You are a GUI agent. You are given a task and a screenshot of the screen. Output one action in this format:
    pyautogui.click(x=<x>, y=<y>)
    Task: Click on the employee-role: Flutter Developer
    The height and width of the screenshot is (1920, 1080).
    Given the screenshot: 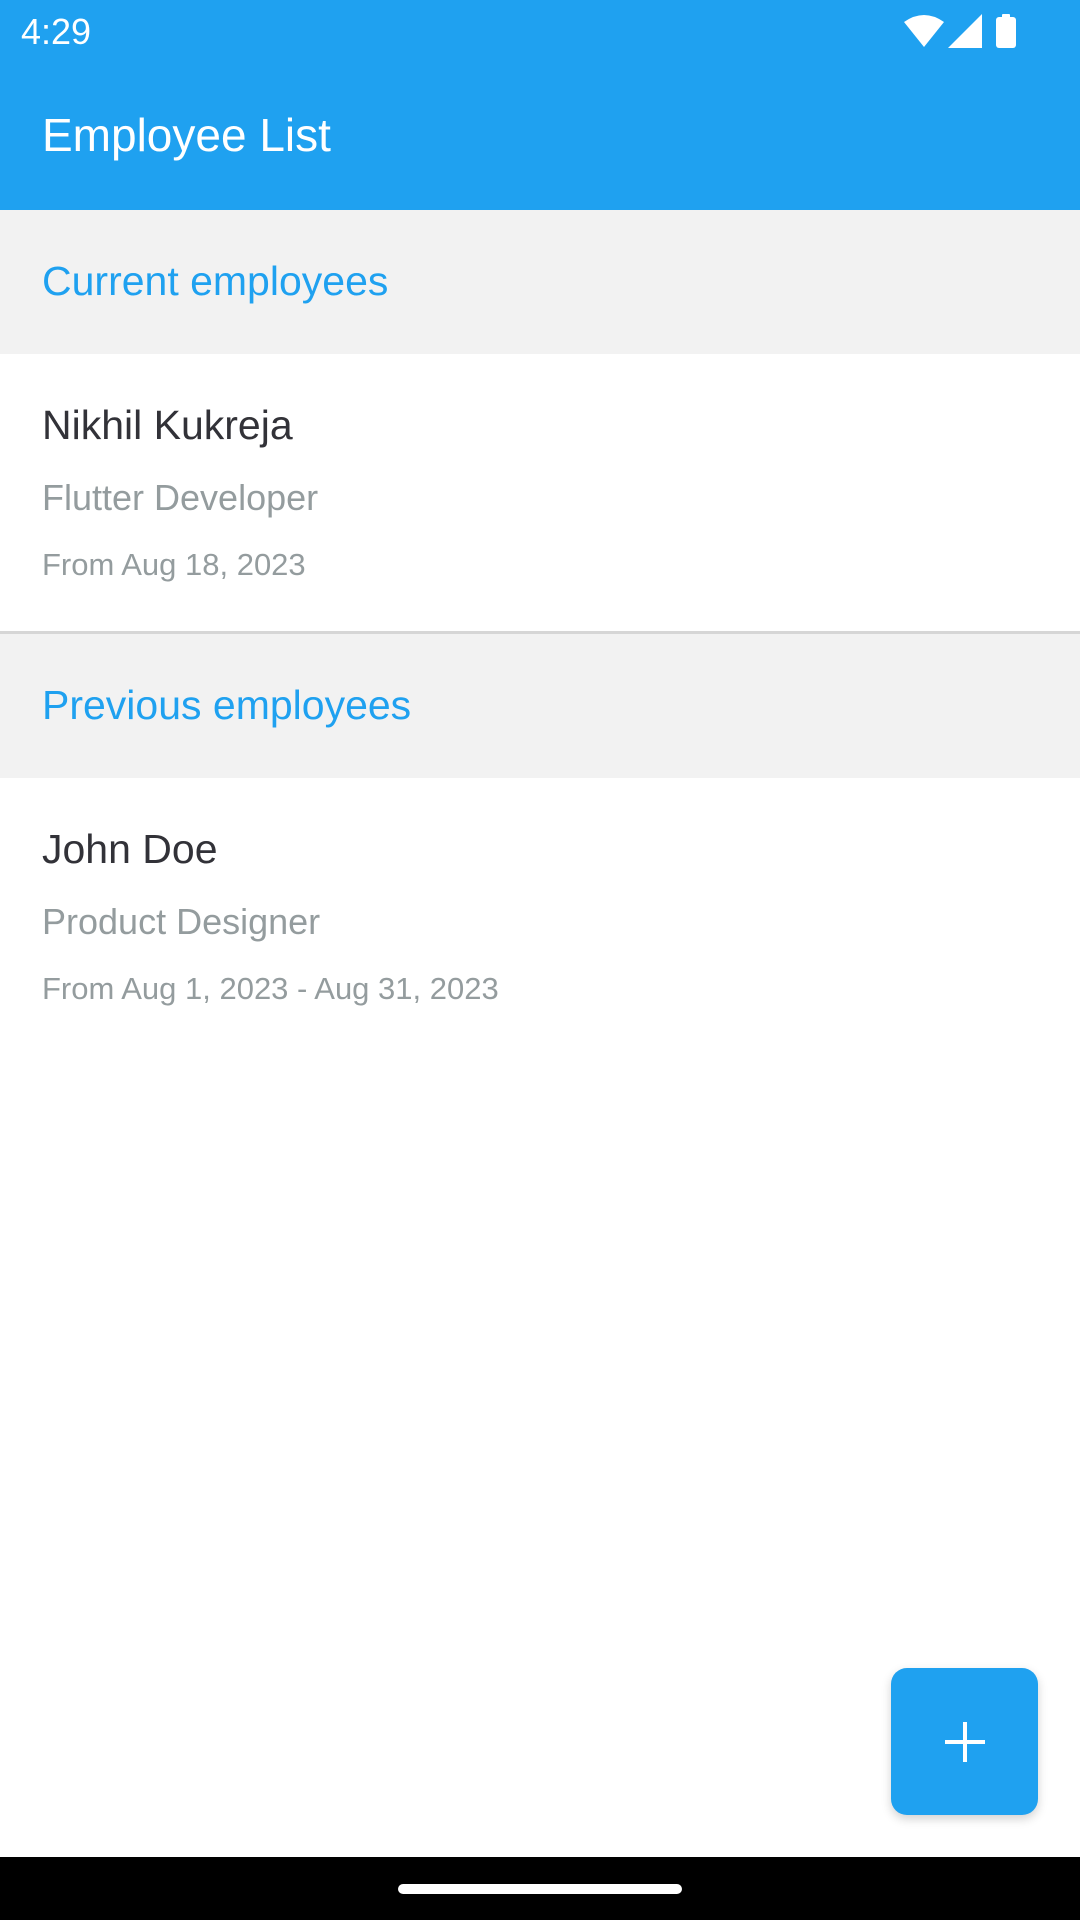 What is the action you would take?
    pyautogui.click(x=180, y=497)
    